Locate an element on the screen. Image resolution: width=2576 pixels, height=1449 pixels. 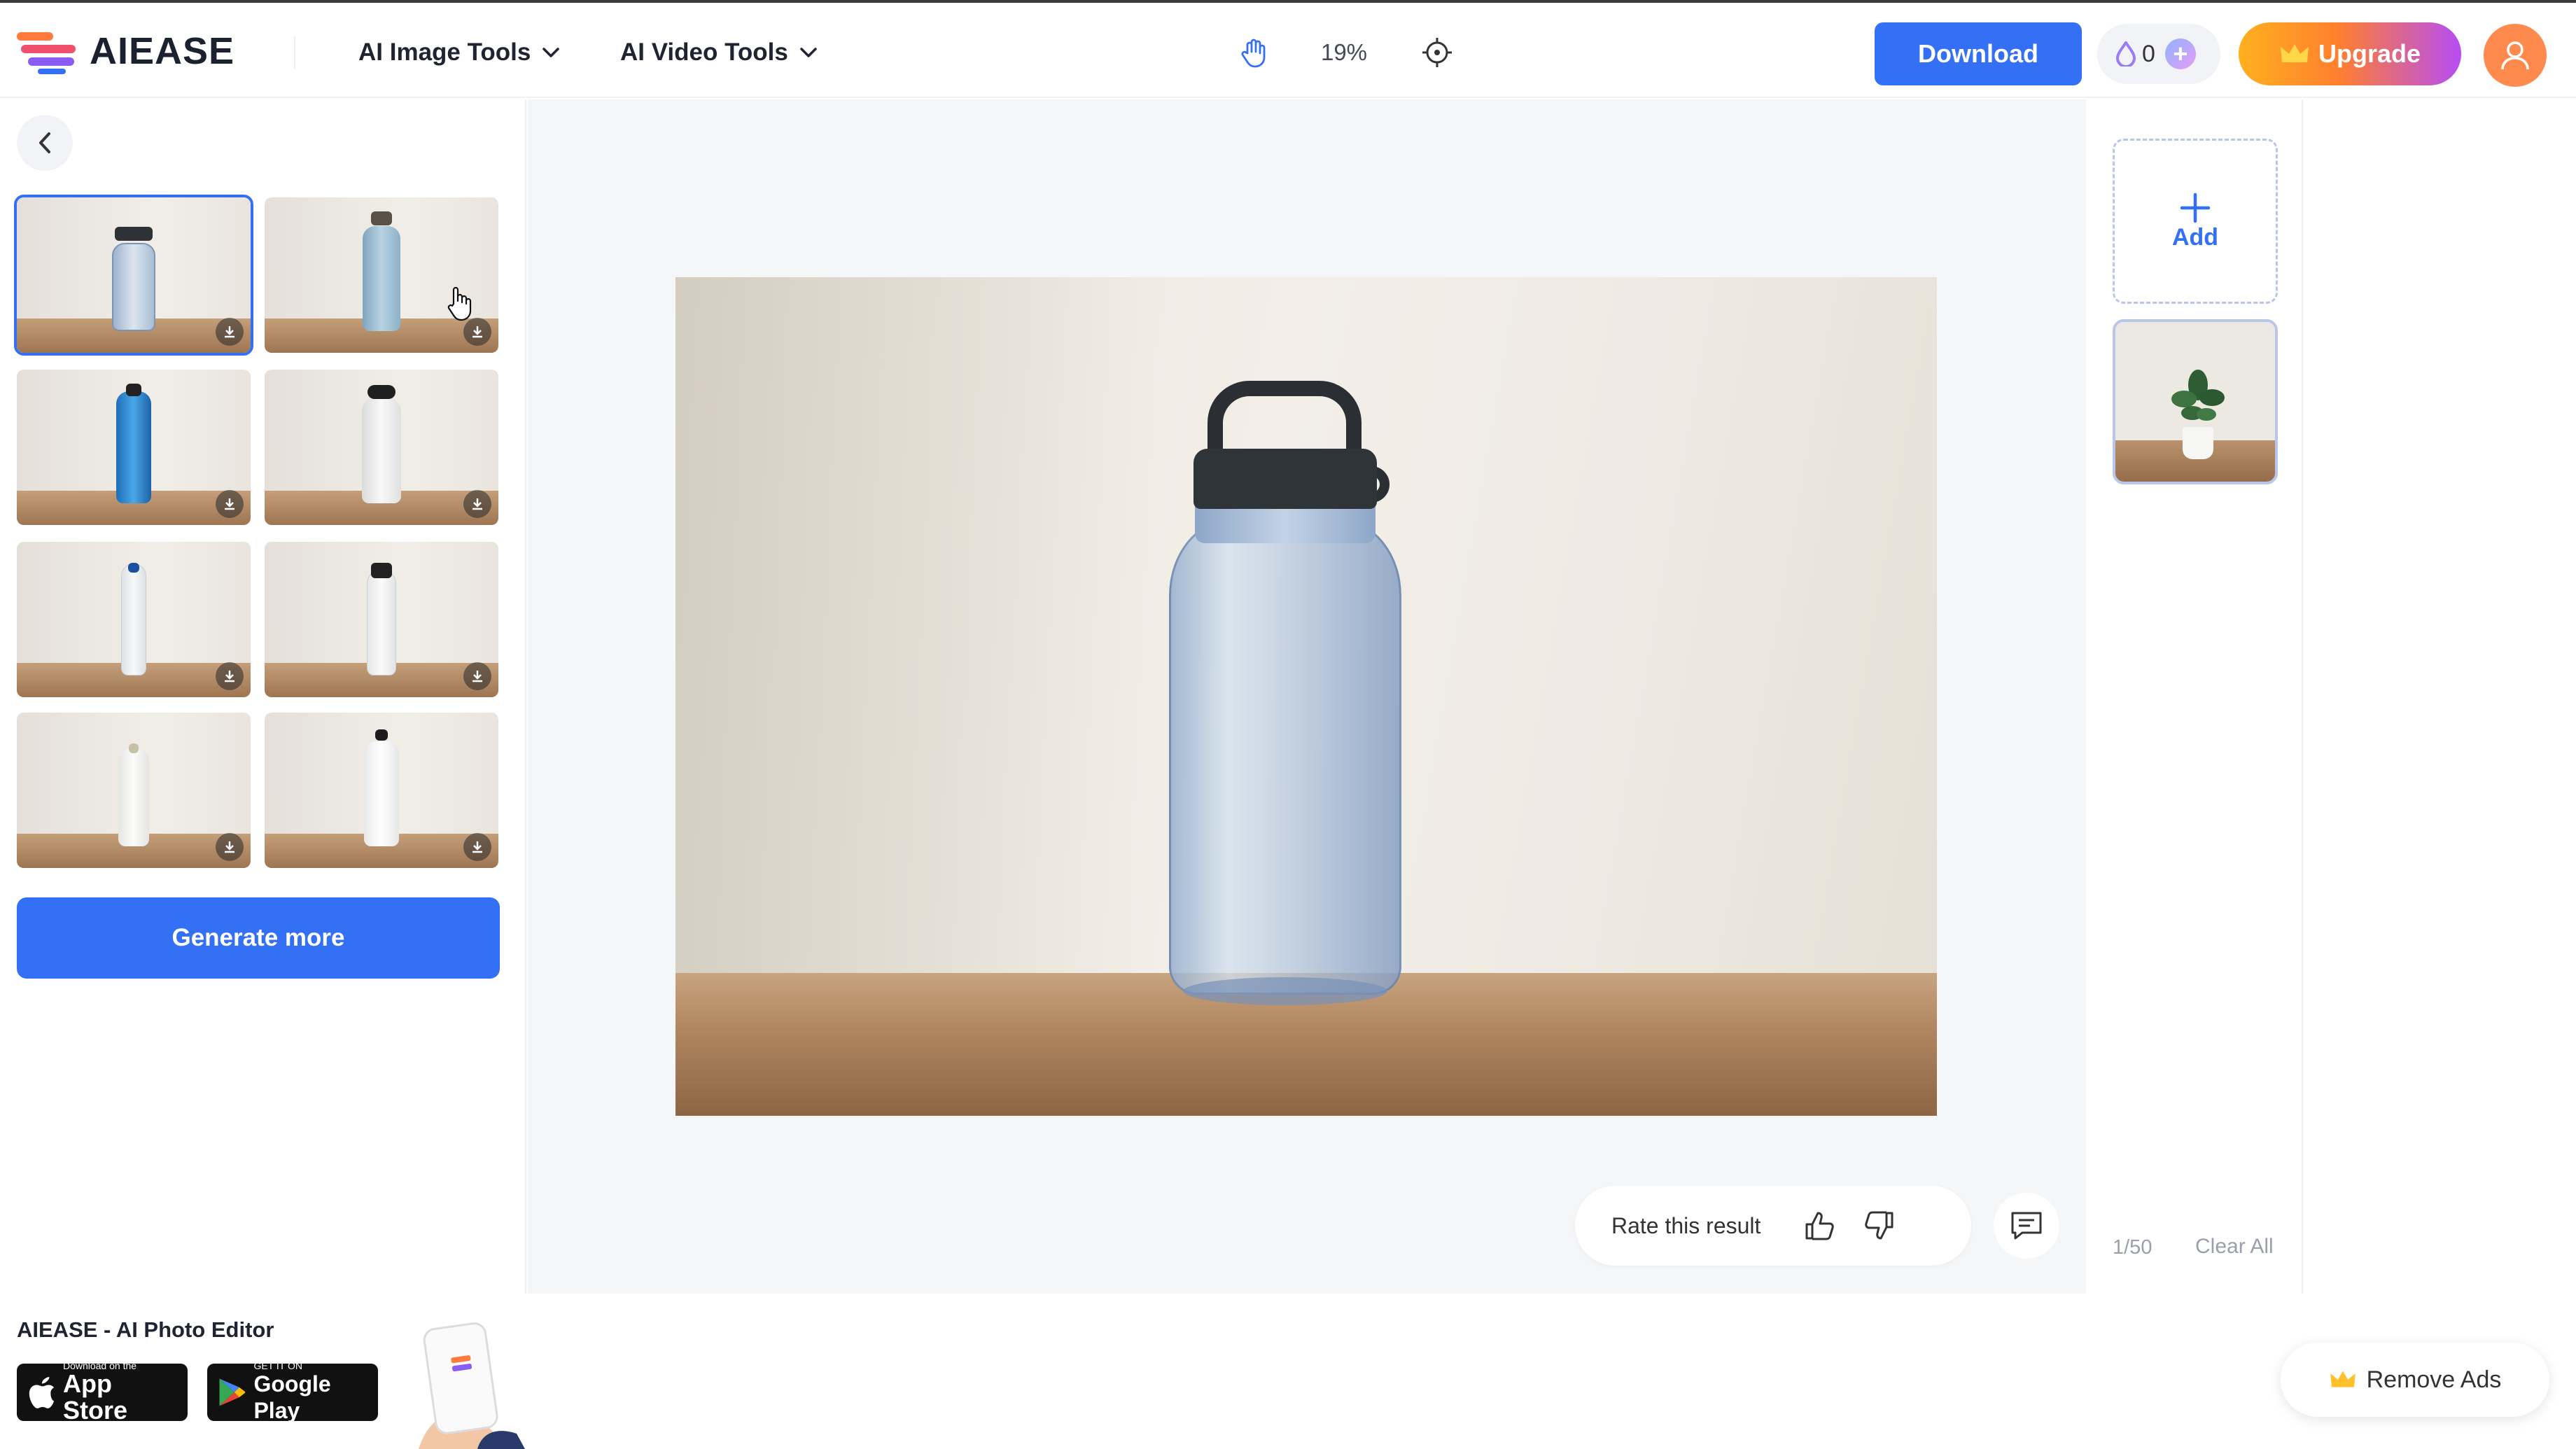
upgrade-label: Upgrade is located at coordinates (2369, 53).